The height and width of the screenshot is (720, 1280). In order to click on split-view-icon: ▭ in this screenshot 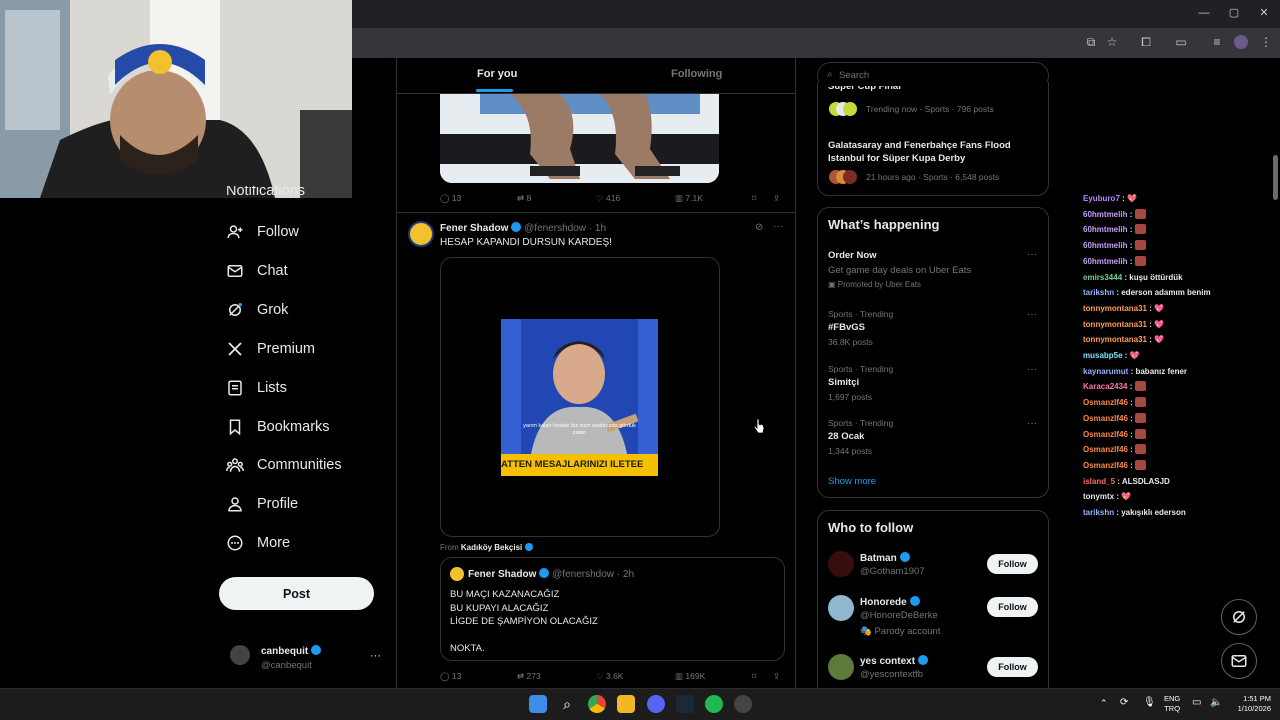, I will do `click(1181, 42)`.